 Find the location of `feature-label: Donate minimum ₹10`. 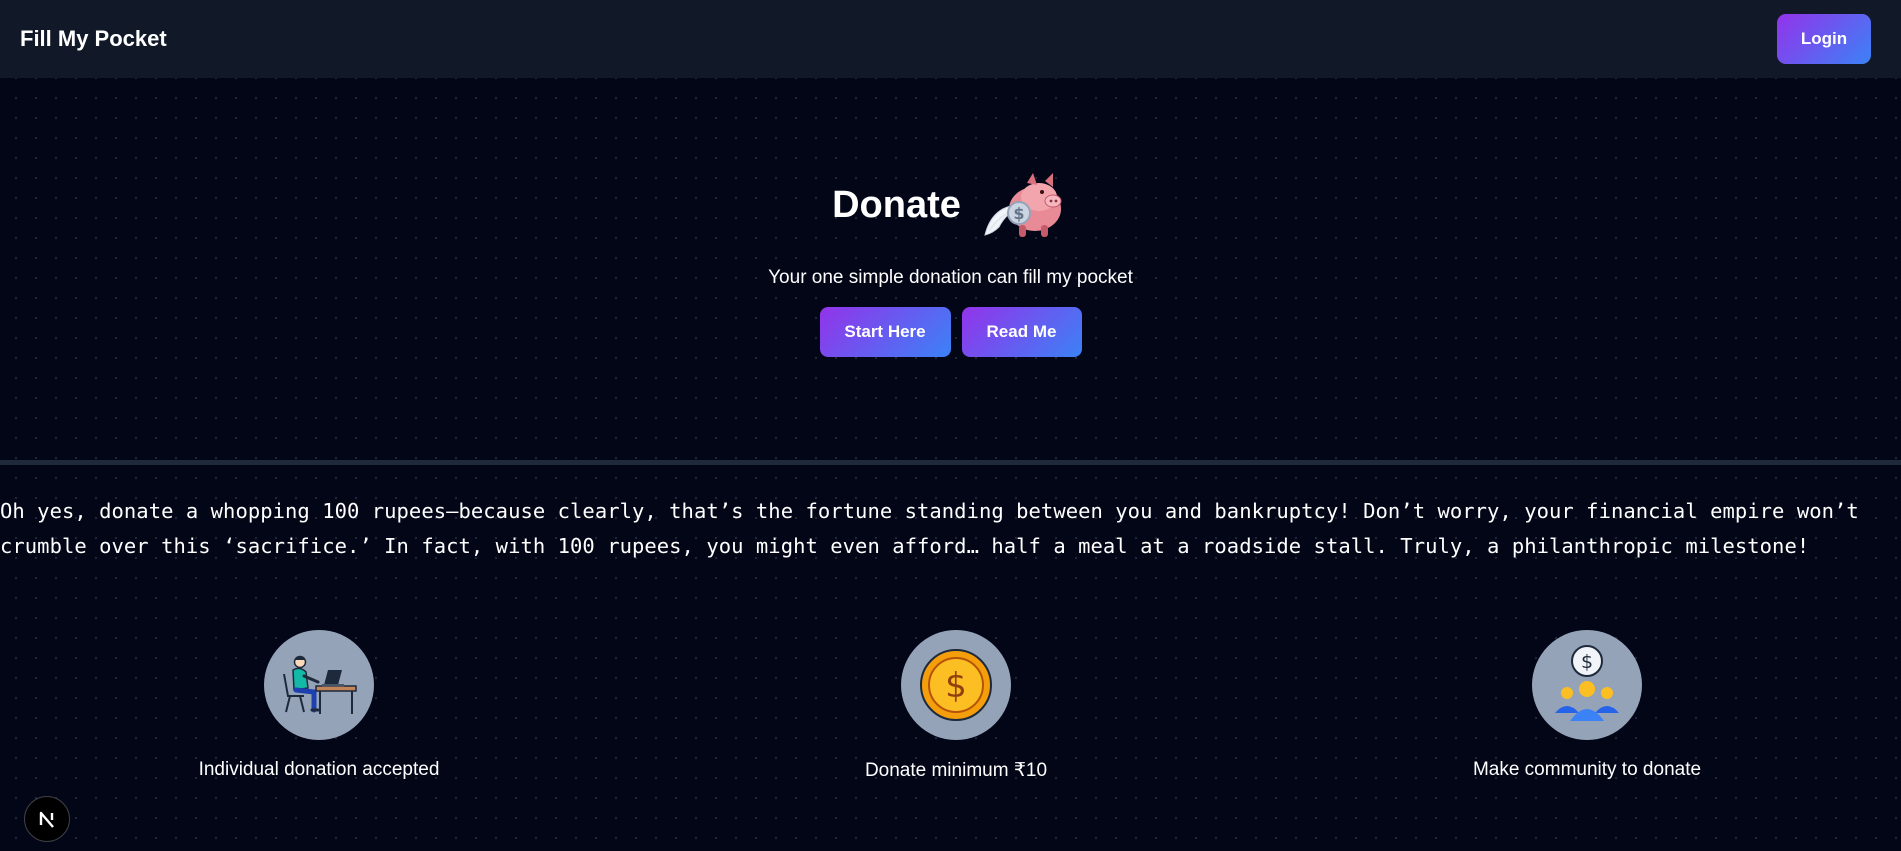

feature-label: Donate minimum ₹10 is located at coordinates (956, 770).